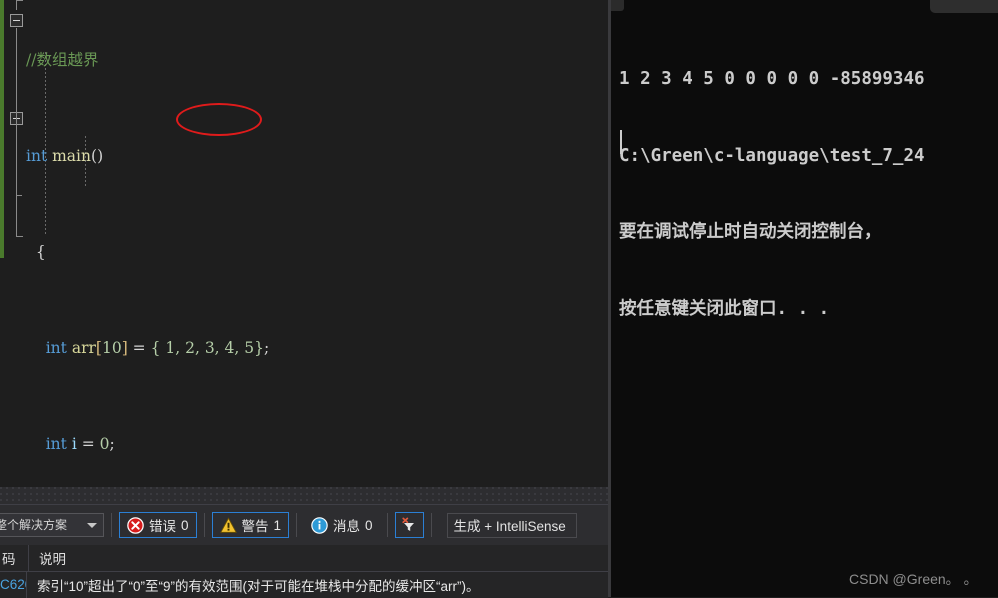  Describe the element at coordinates (347, 526) in the screenshot. I see `messages-label: 消息` at that location.